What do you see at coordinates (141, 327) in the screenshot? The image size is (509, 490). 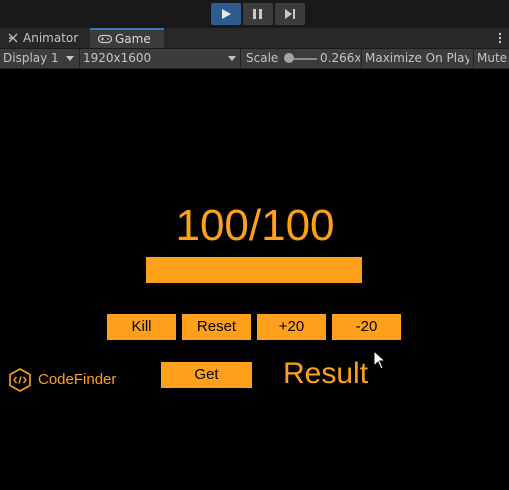 I see `kill-button: Kill` at bounding box center [141, 327].